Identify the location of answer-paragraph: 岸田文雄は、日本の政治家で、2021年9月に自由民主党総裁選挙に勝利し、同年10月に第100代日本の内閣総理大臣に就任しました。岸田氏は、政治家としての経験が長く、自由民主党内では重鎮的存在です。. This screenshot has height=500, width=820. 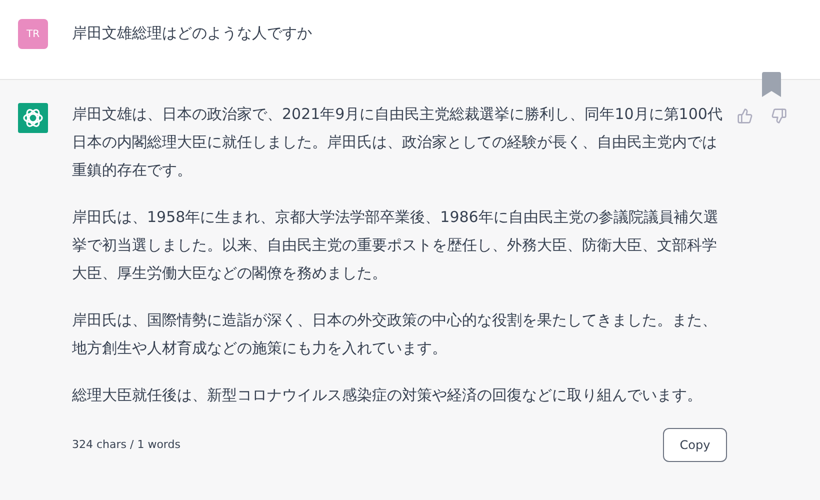
(398, 142).